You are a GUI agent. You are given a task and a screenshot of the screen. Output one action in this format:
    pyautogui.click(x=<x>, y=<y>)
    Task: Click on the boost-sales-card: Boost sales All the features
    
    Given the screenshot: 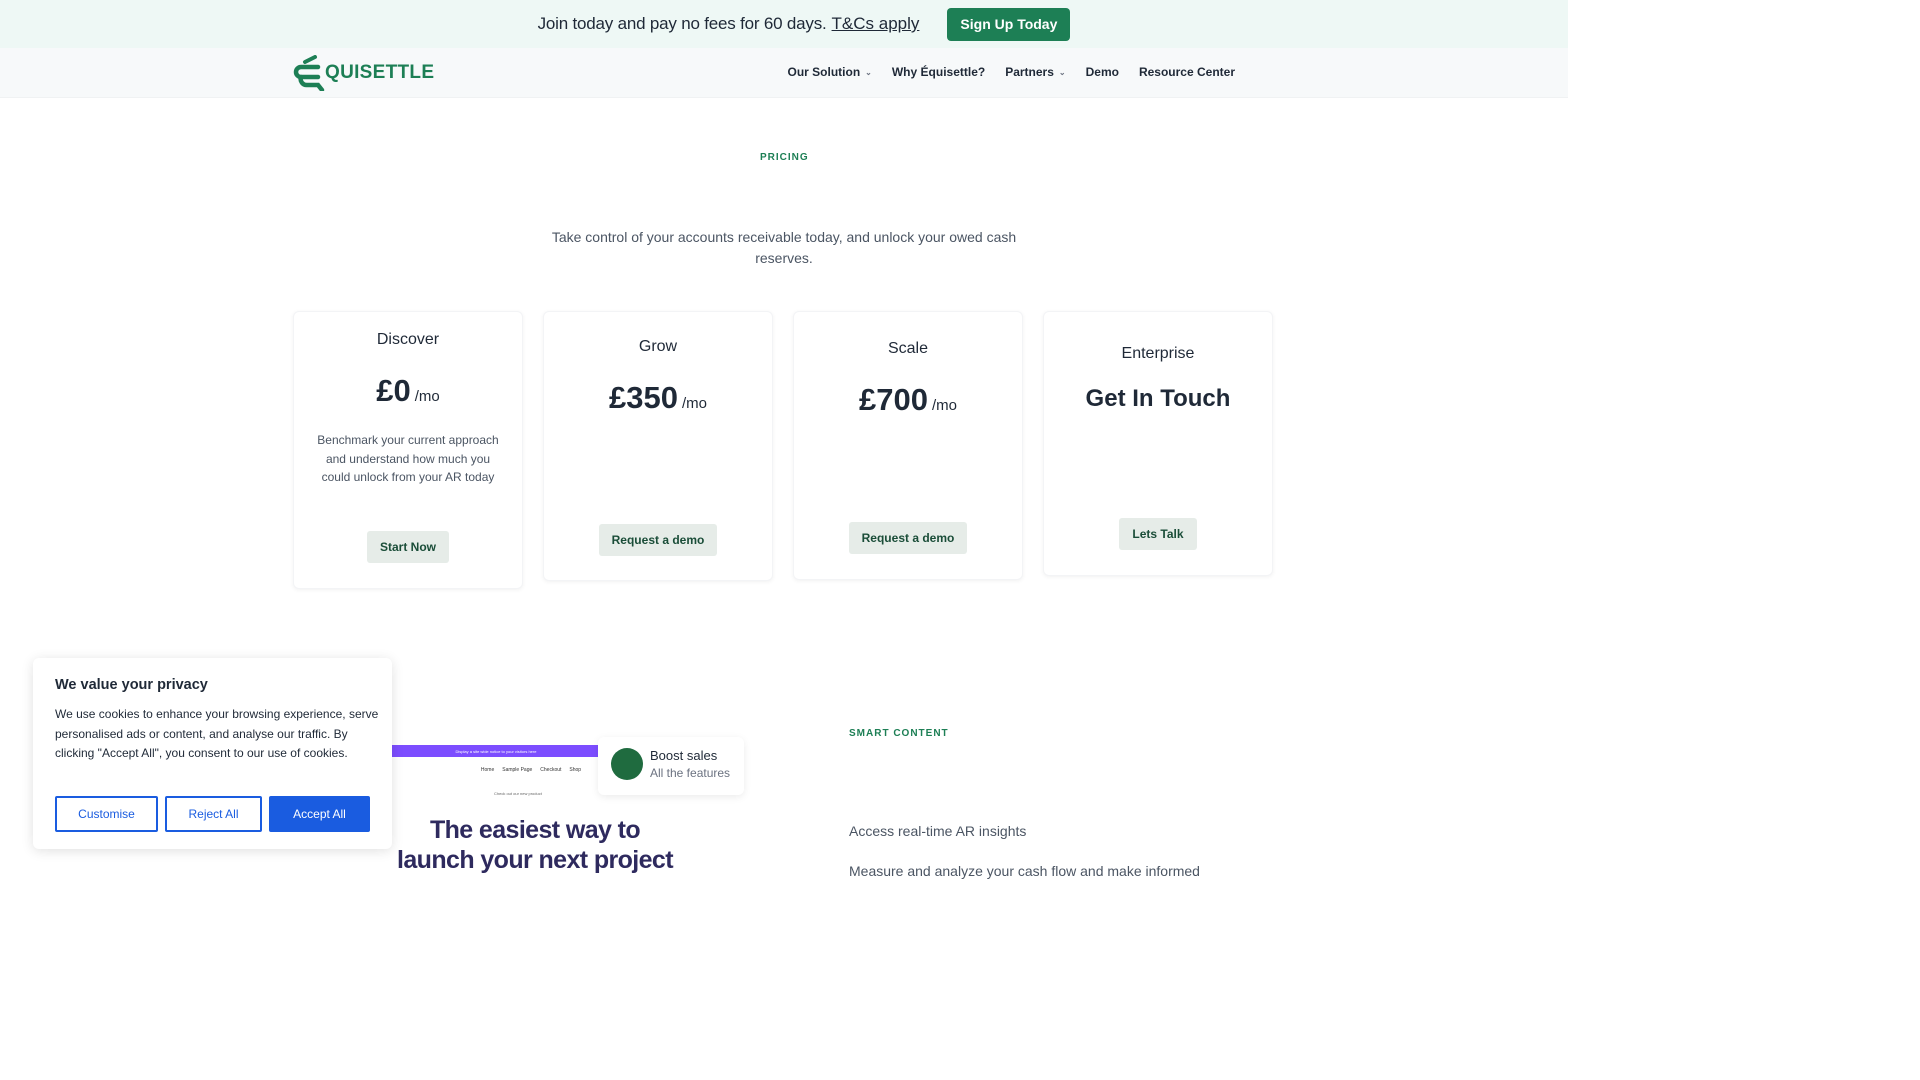 What is the action you would take?
    pyautogui.click(x=671, y=766)
    